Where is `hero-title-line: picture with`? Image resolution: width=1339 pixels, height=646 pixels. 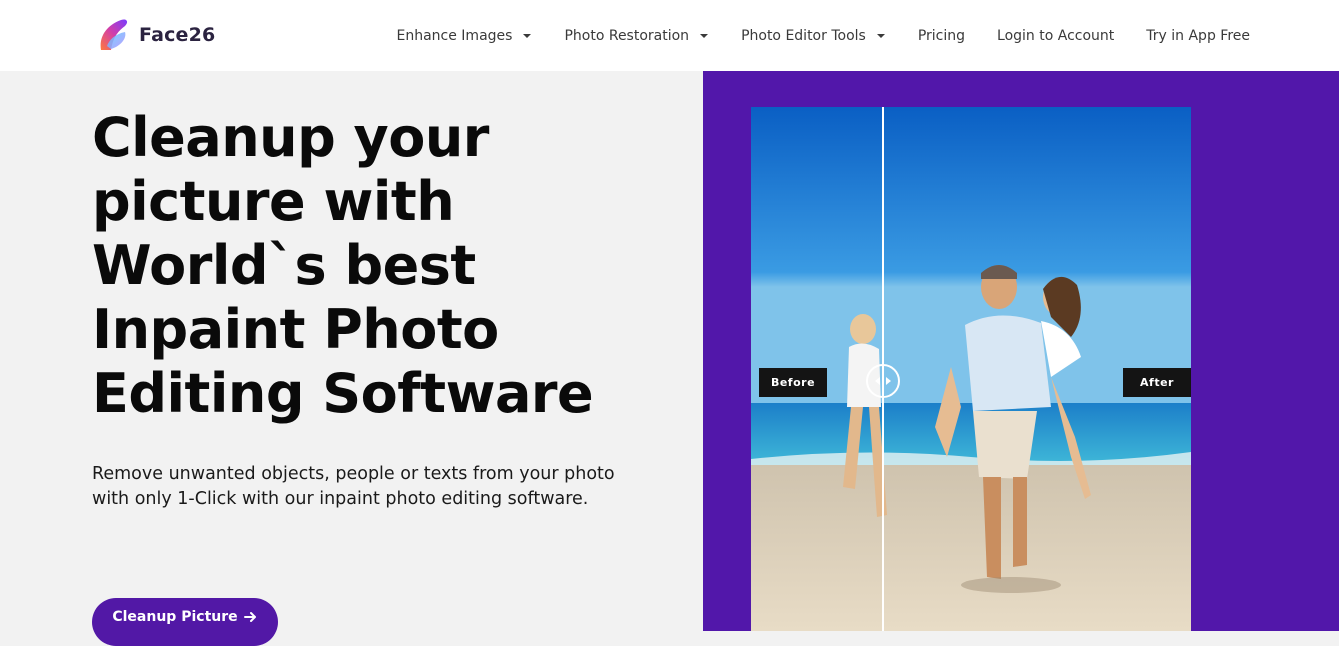 hero-title-line: picture with is located at coordinates (273, 201).